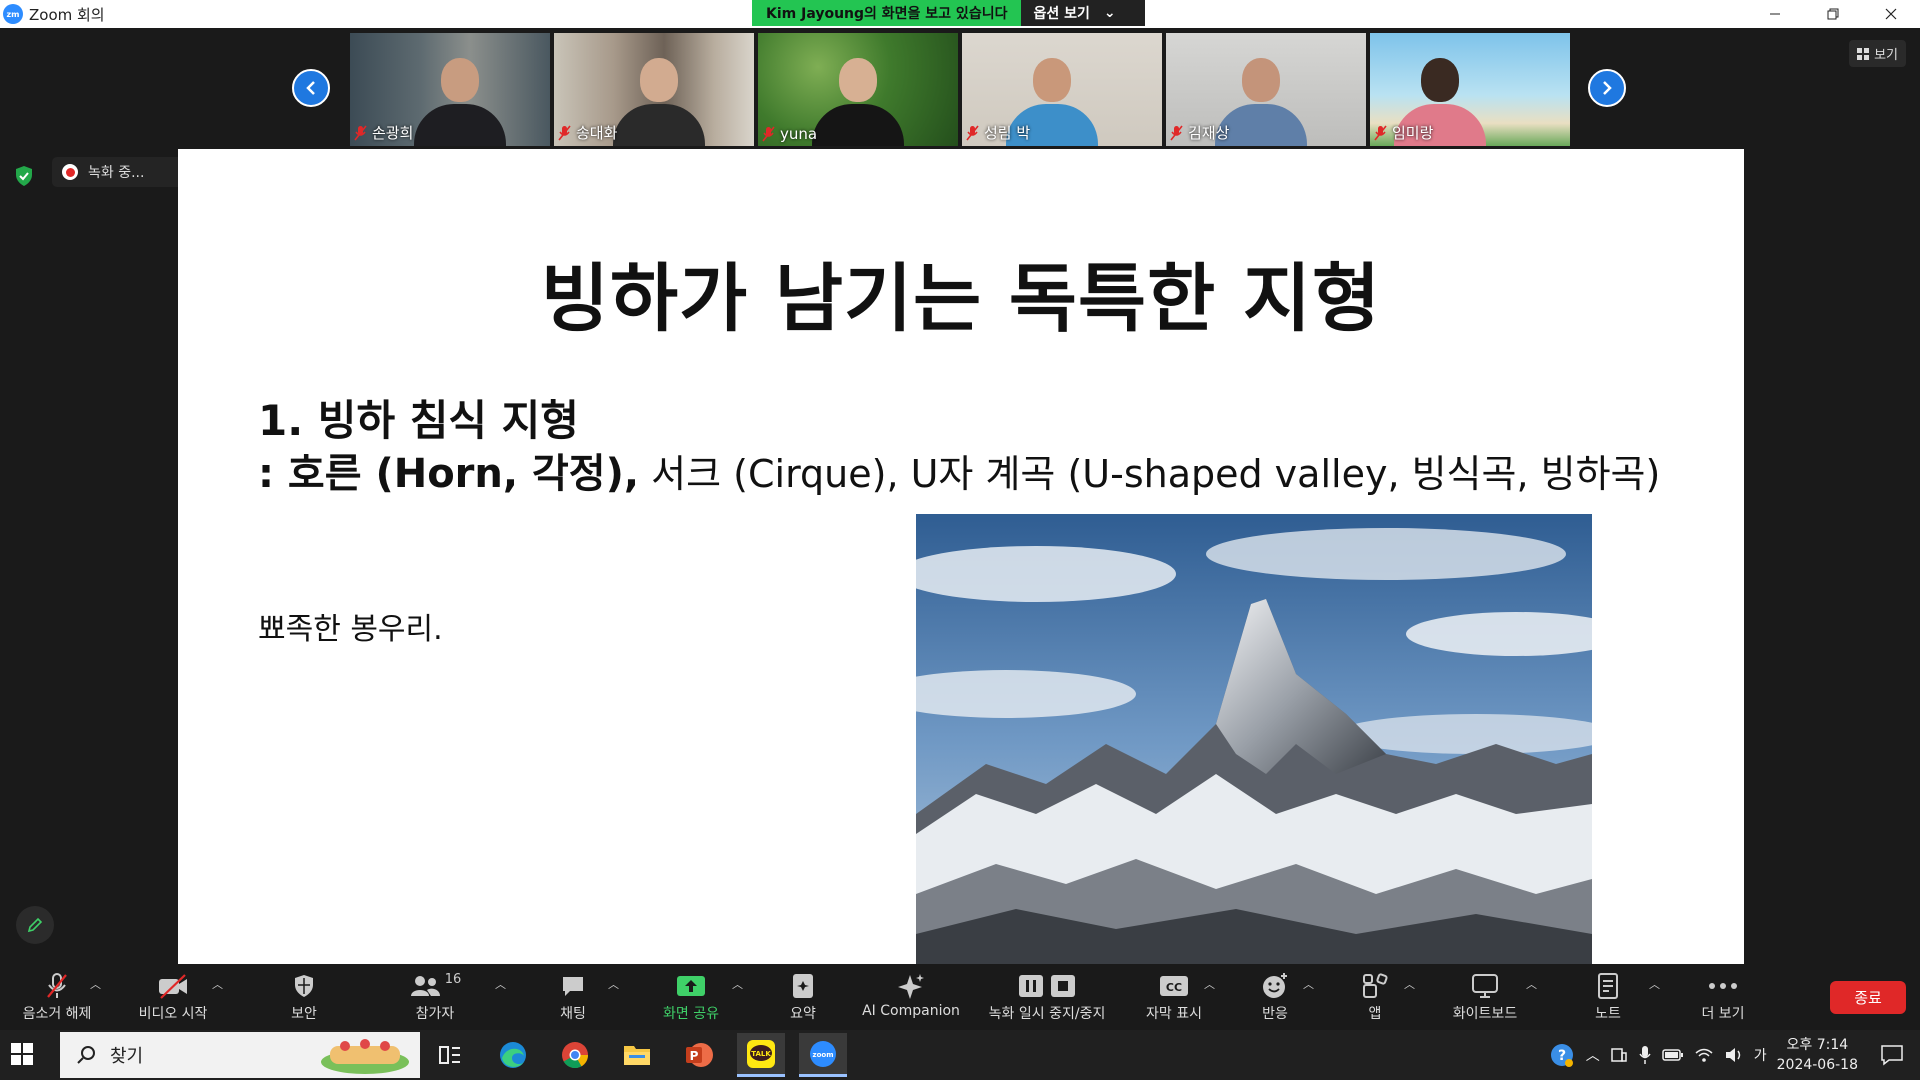  What do you see at coordinates (960, 89) in the screenshot?
I see `participant-strip: 손광희 송대화 yuna 성림 박 김재상 임미랑` at bounding box center [960, 89].